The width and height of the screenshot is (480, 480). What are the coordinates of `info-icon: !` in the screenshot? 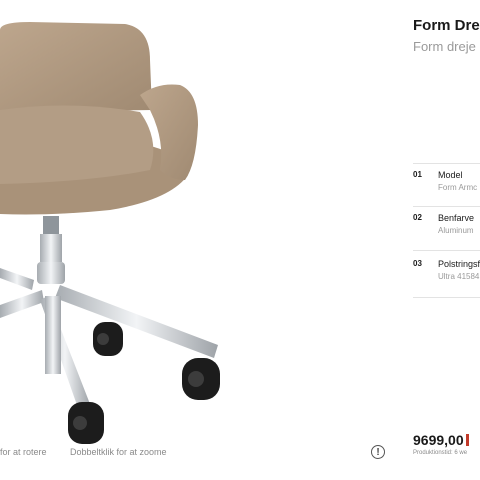 It's located at (378, 452).